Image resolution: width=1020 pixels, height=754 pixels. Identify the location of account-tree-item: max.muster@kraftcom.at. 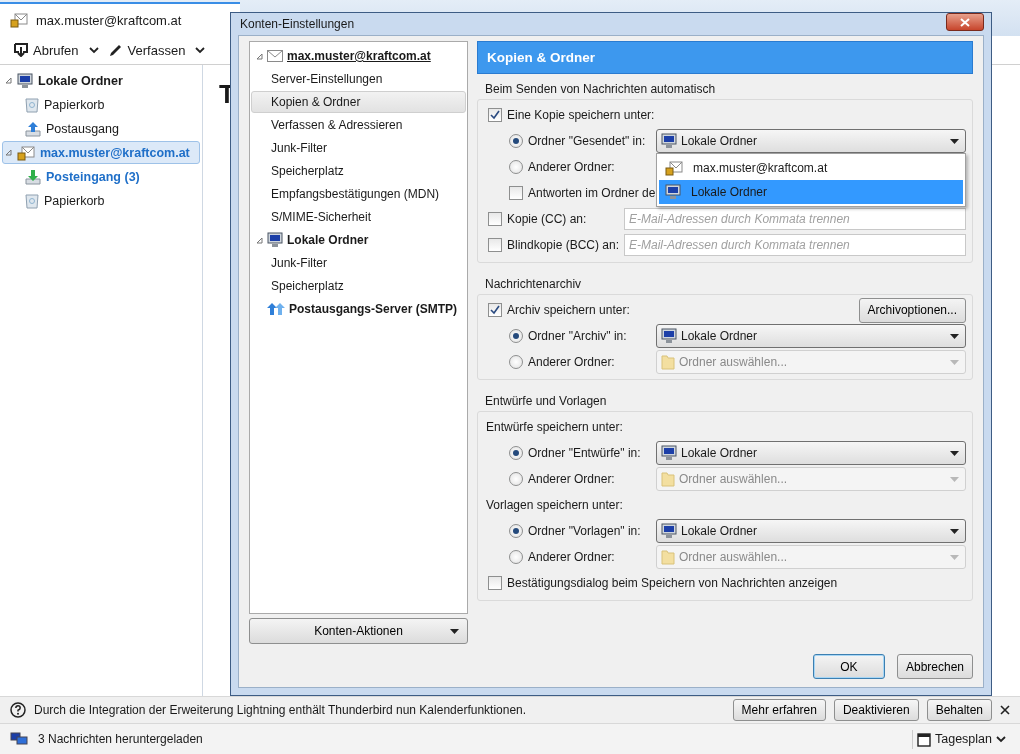
(358, 56).